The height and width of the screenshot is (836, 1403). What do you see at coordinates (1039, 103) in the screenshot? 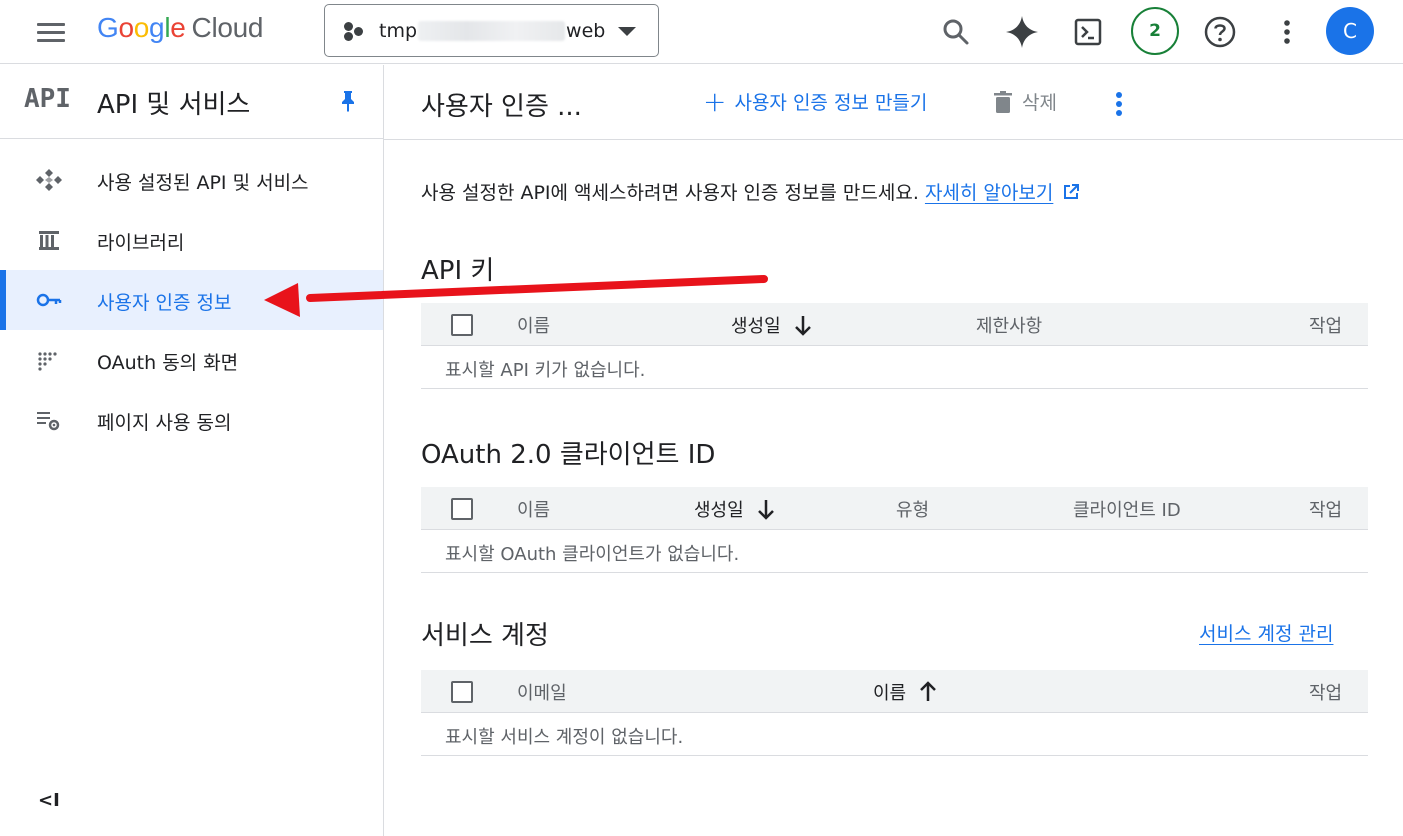
I see `delete-label: 삭제` at bounding box center [1039, 103].